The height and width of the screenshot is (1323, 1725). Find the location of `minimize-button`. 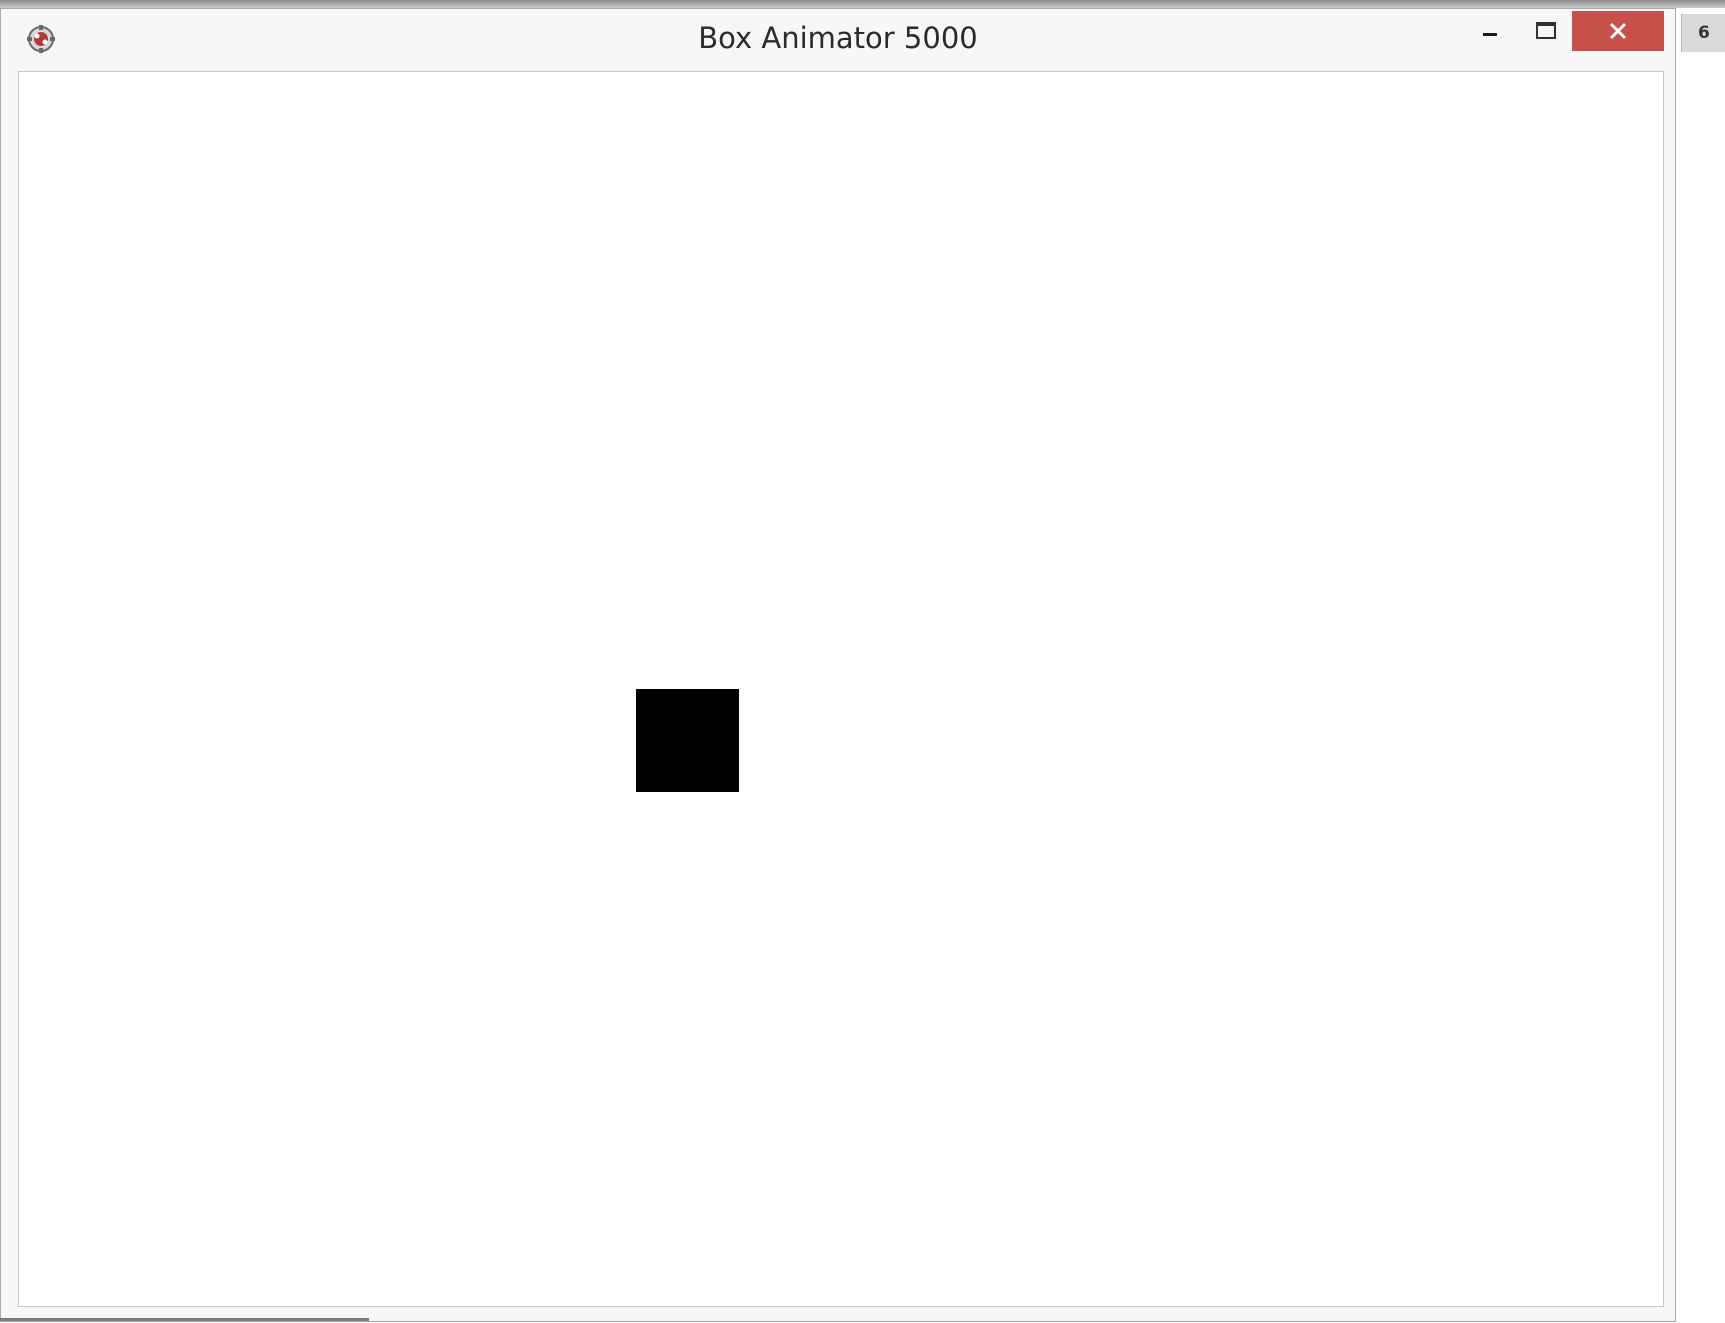

minimize-button is located at coordinates (1490, 31).